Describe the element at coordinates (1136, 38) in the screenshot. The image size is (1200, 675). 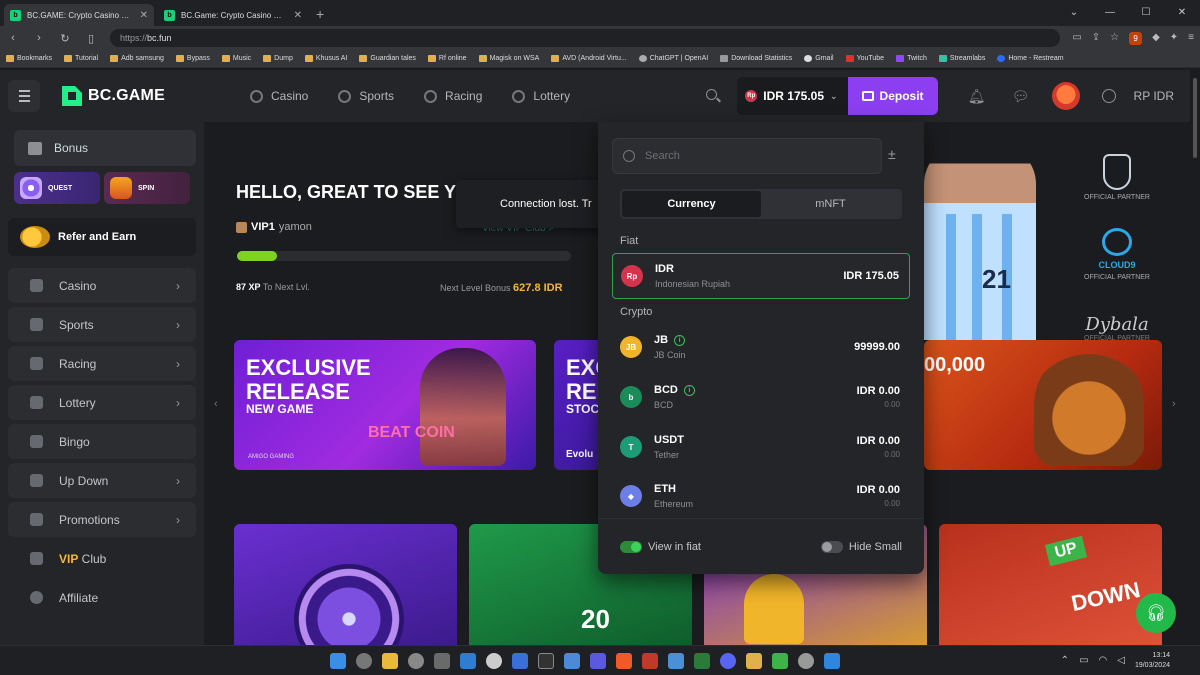
I see `brave-shield-icon: 9` at that location.